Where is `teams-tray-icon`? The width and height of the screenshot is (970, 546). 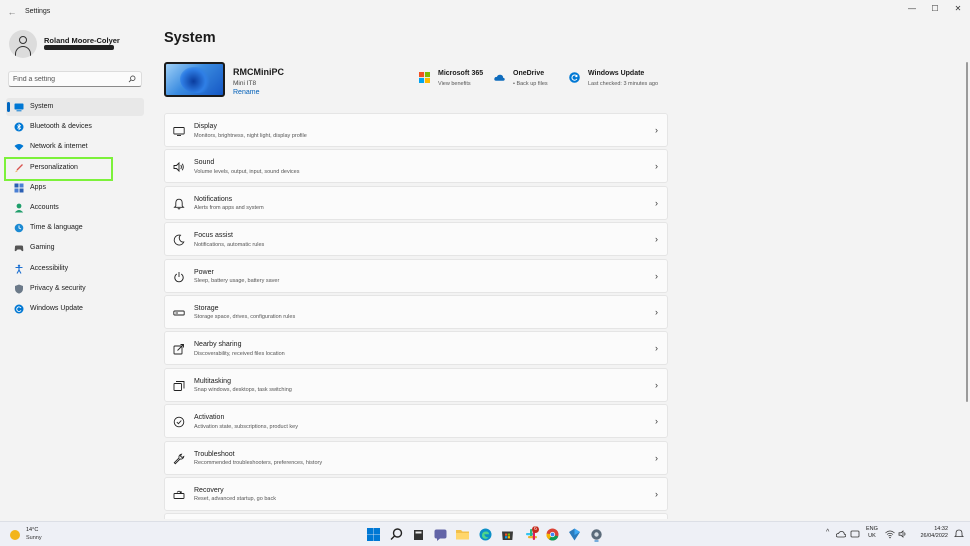 teams-tray-icon is located at coordinates (855, 534).